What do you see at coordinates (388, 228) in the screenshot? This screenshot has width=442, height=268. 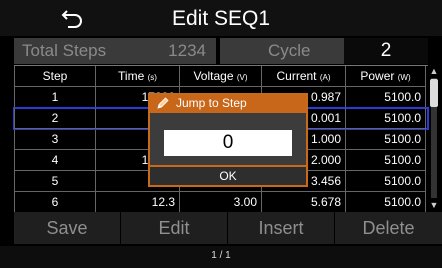 I see `delete-button: Delete` at bounding box center [388, 228].